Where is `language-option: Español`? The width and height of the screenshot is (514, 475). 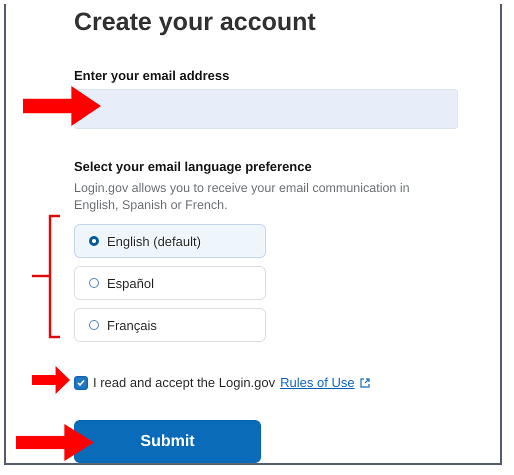
language-option: Español is located at coordinates (170, 283).